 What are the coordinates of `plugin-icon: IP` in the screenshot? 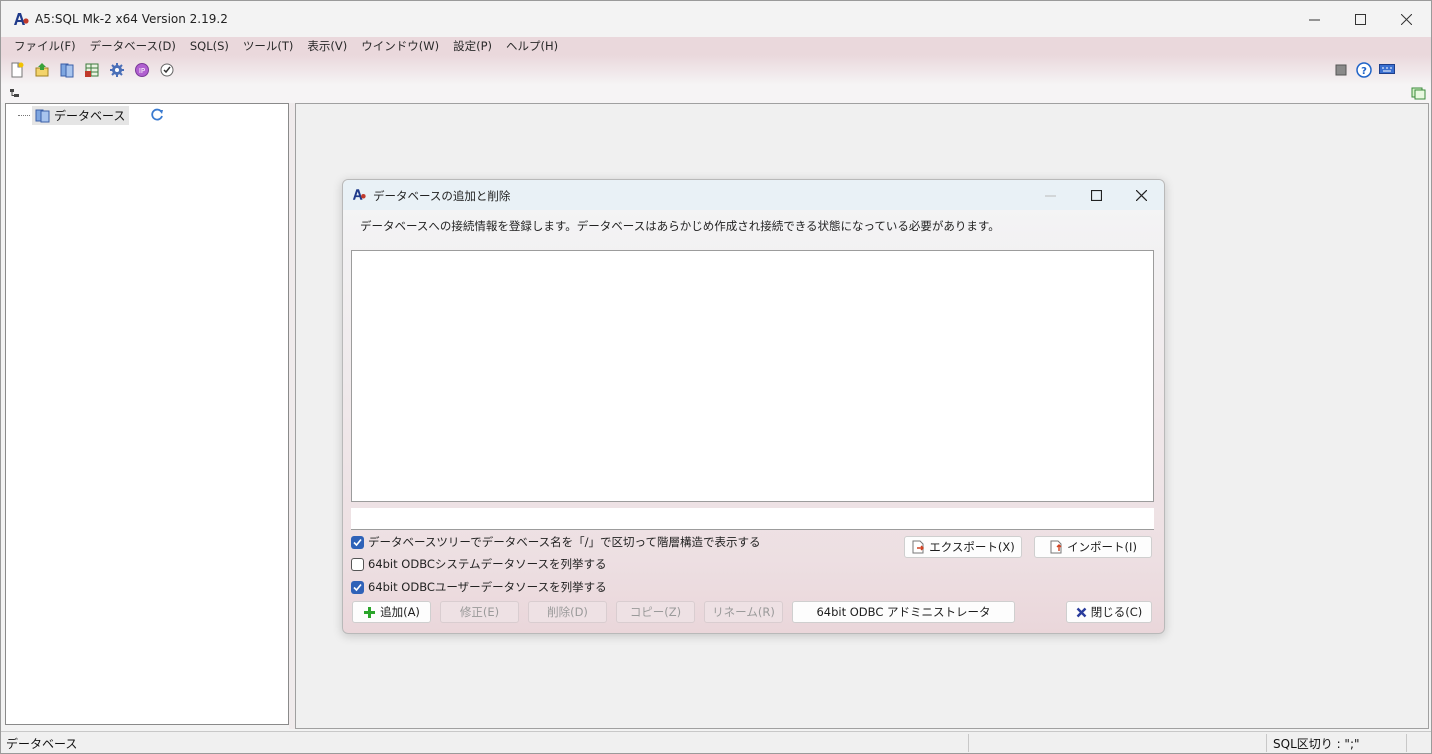 It's located at (142, 70).